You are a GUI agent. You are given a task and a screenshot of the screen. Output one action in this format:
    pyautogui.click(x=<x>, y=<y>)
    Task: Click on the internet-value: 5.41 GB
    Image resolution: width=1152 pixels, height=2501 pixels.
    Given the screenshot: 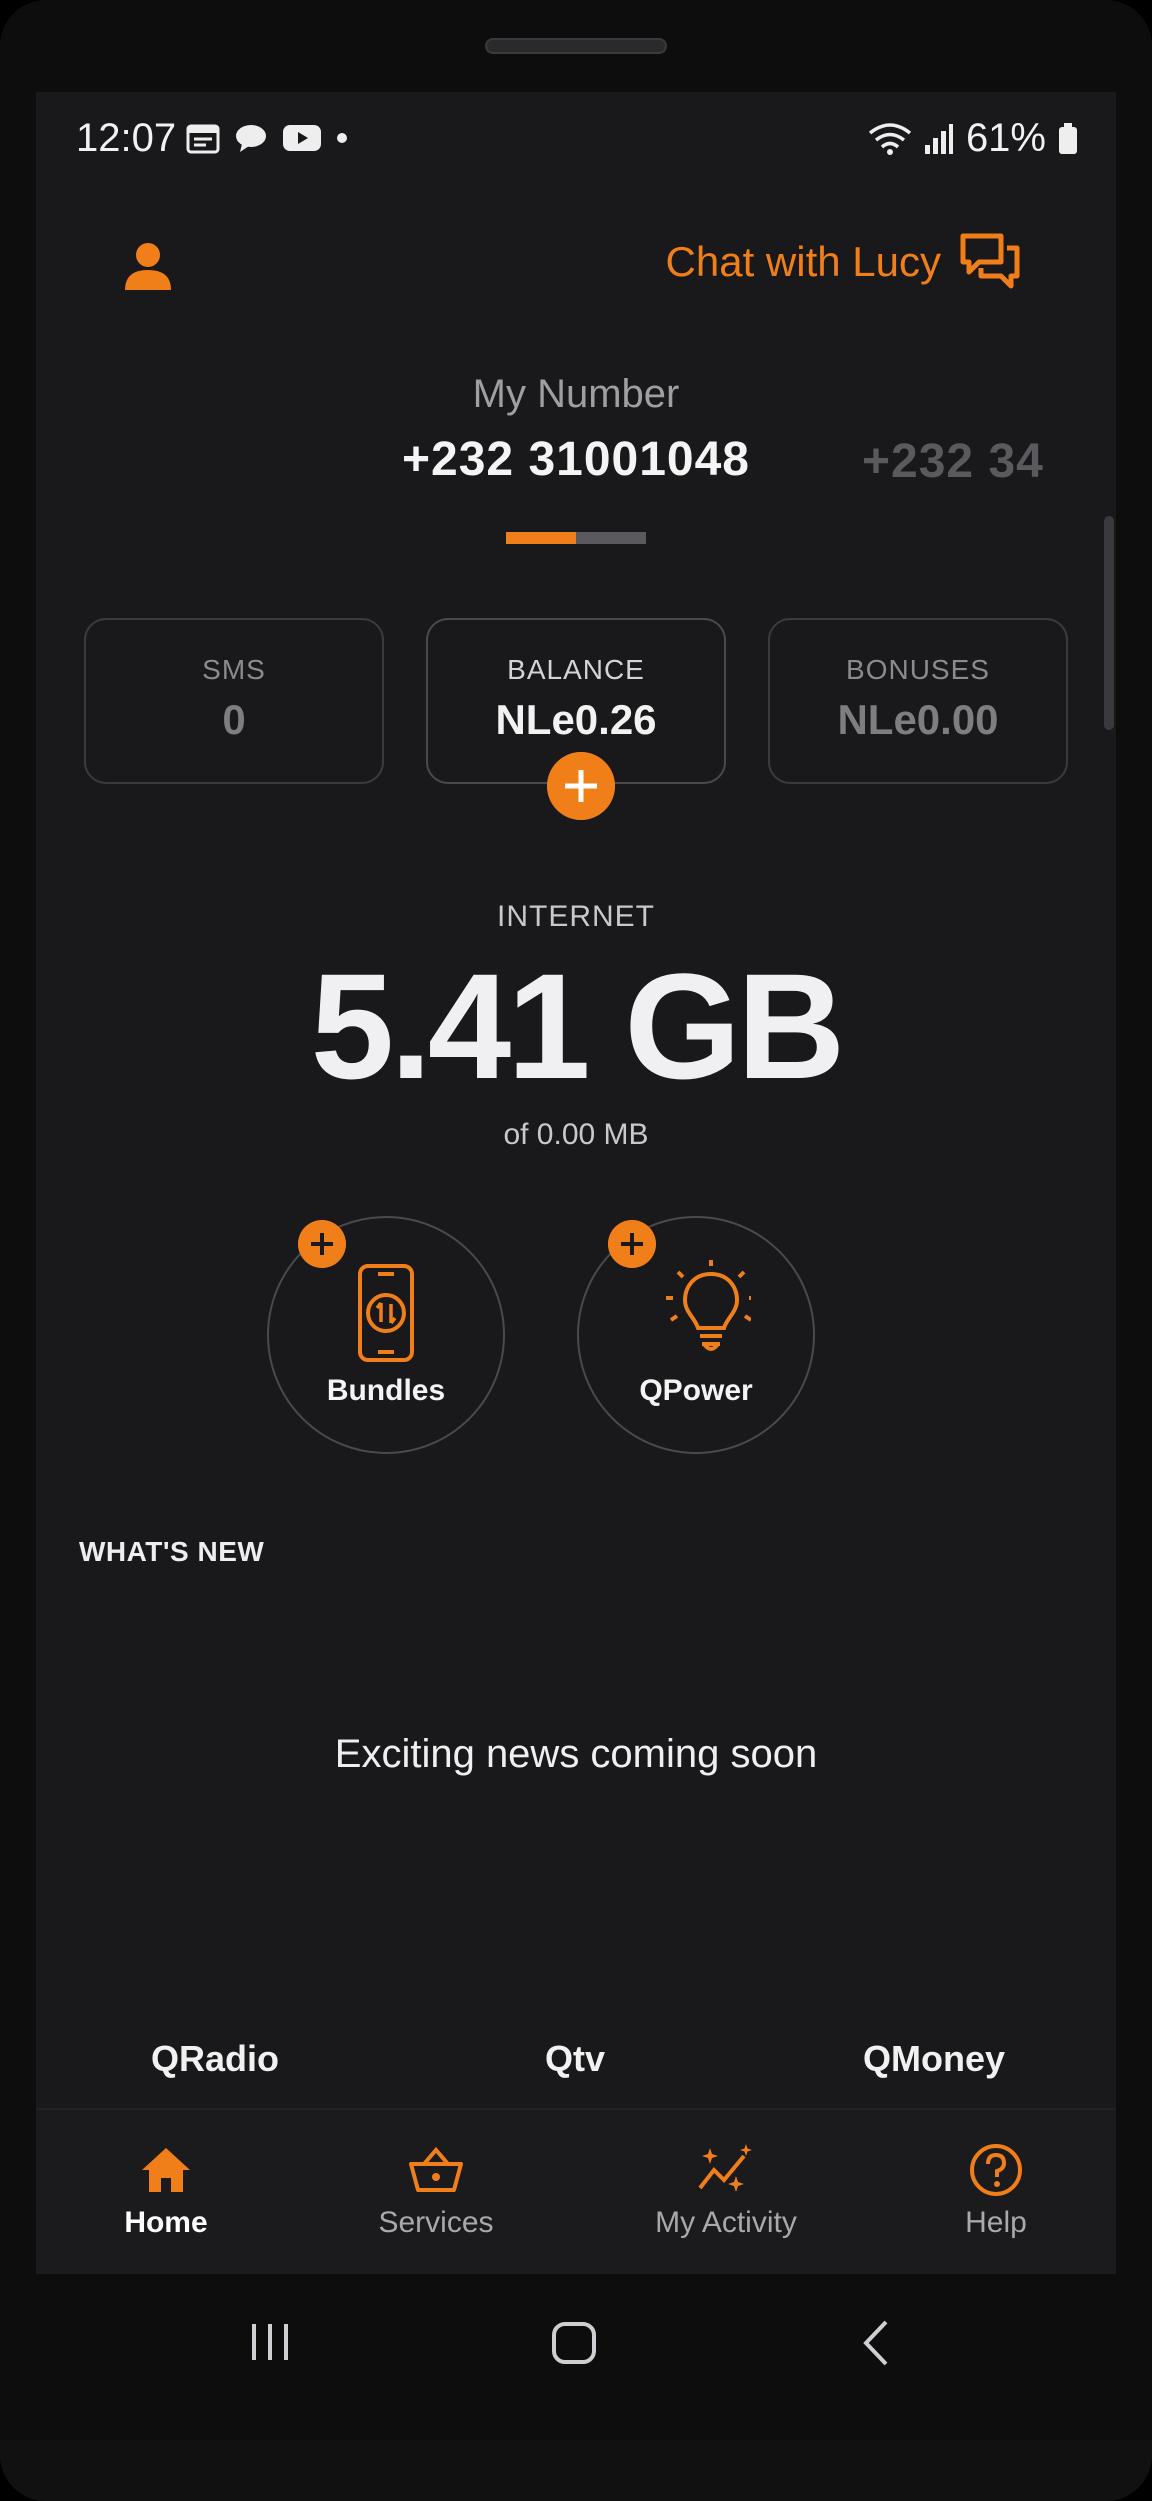 What is the action you would take?
    pyautogui.click(x=578, y=1026)
    